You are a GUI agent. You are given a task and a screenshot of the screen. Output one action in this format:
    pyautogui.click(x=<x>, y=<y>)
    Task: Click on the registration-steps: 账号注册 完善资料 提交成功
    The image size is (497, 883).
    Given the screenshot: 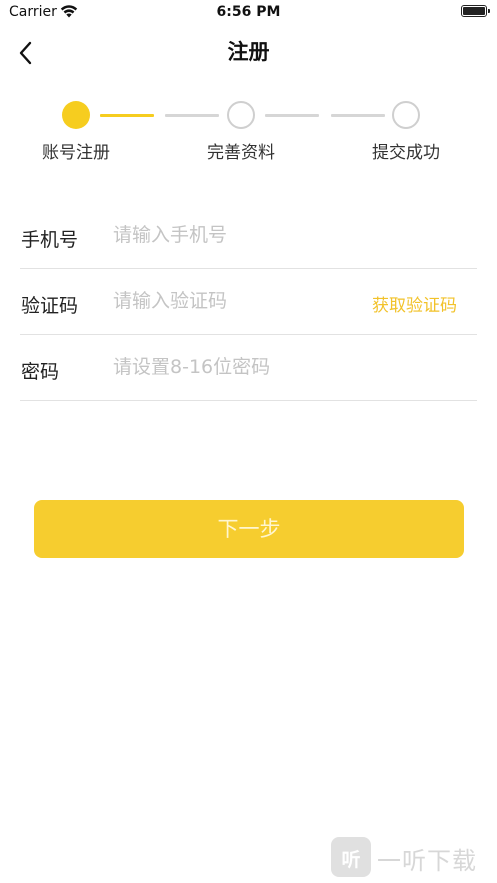 What is the action you would take?
    pyautogui.click(x=248, y=133)
    